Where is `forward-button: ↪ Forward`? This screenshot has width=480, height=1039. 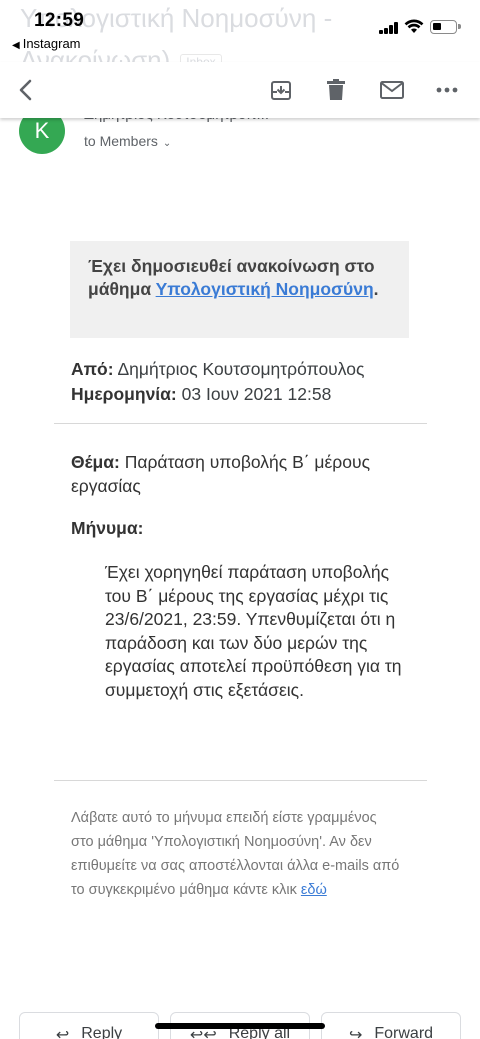
forward-button: ↪ Forward is located at coordinates (391, 1025).